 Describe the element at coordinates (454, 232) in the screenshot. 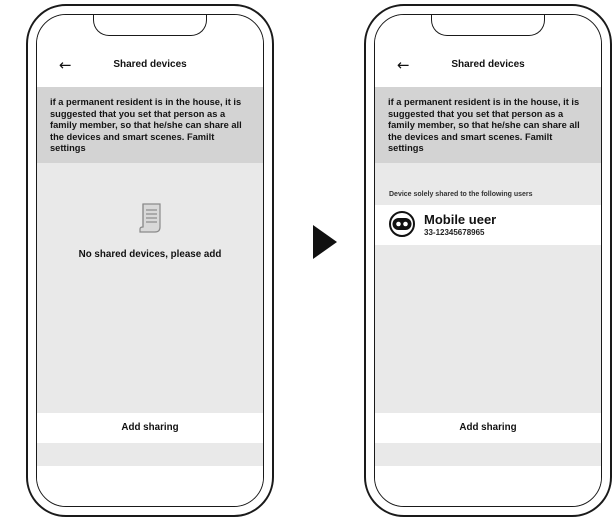

I see `user-phone: 33-12345678965` at that location.